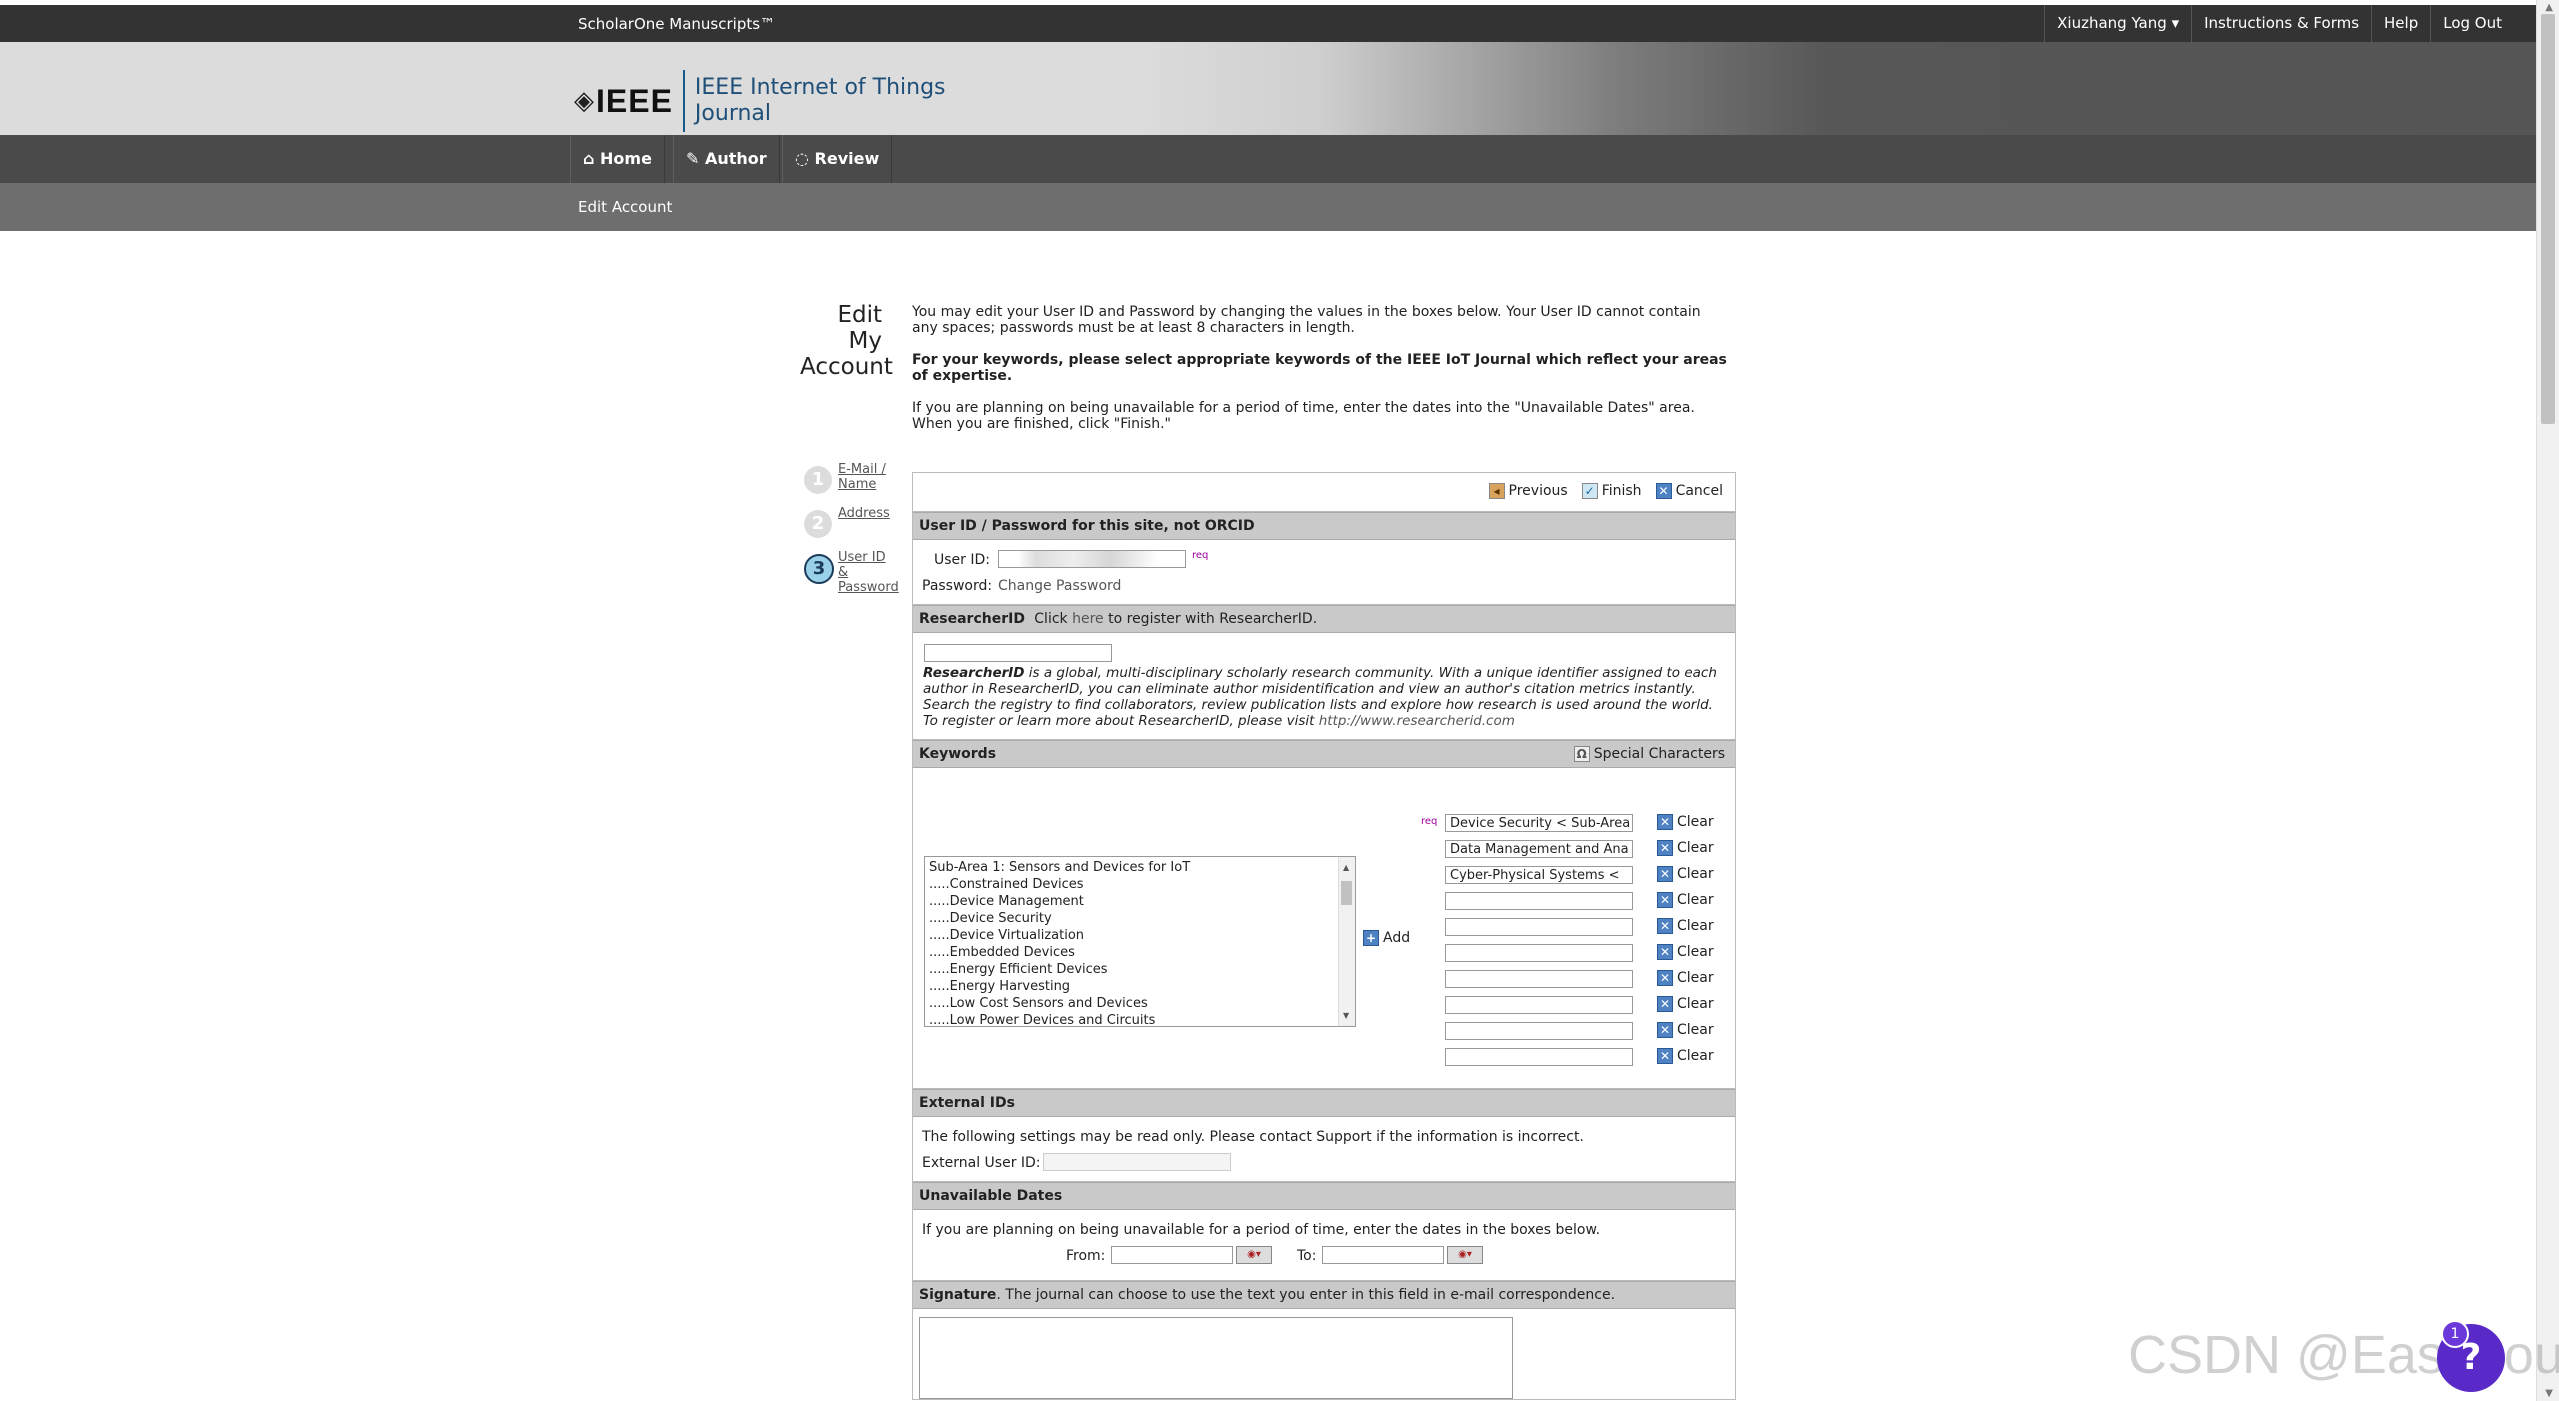 The height and width of the screenshot is (1401, 2559). Describe the element at coordinates (2281, 23) in the screenshot. I see `instructions-forms-link: Instructions & Forms` at that location.